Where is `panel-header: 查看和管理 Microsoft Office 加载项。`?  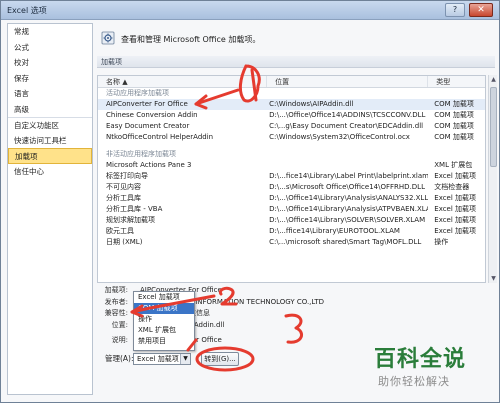
panel-header: 查看和管理 Microsoft Office 加载项。 is located at coordinates (191, 39).